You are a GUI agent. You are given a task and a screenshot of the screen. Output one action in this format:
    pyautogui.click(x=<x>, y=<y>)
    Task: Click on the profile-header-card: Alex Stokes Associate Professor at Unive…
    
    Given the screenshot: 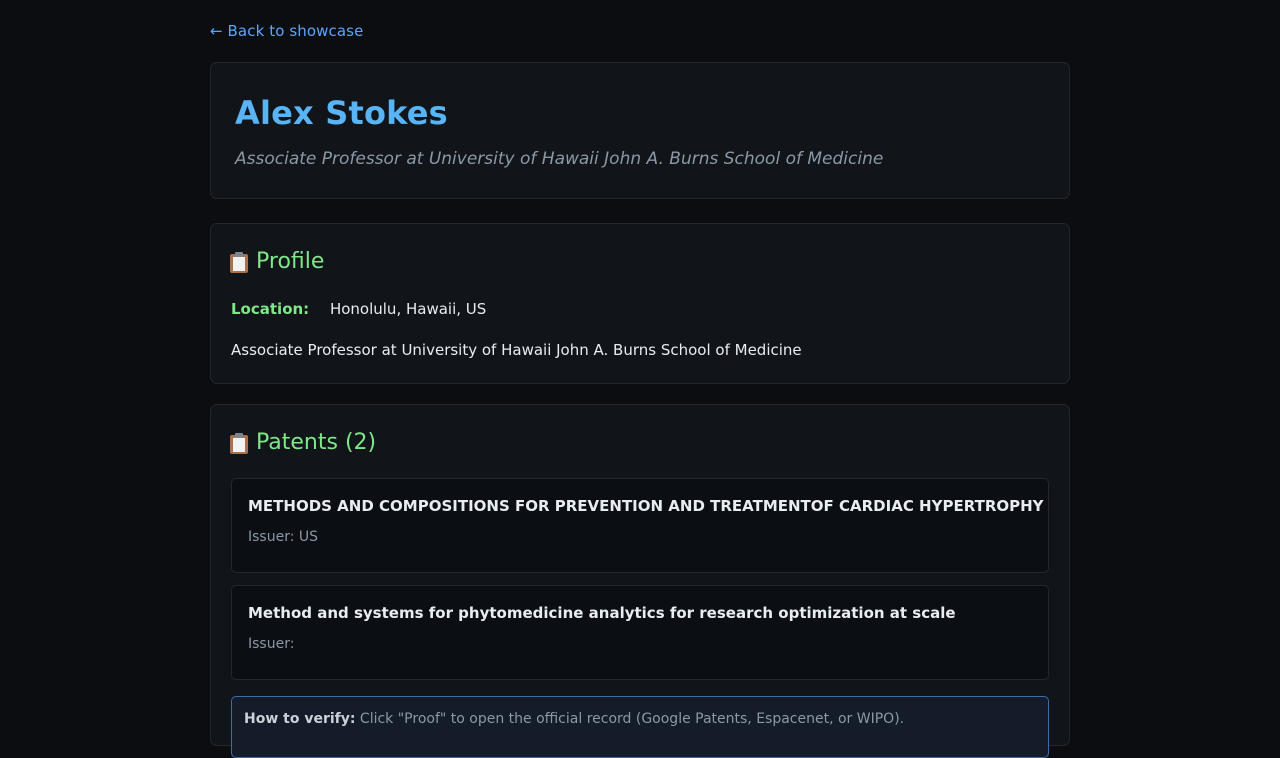 What is the action you would take?
    pyautogui.click(x=640, y=130)
    